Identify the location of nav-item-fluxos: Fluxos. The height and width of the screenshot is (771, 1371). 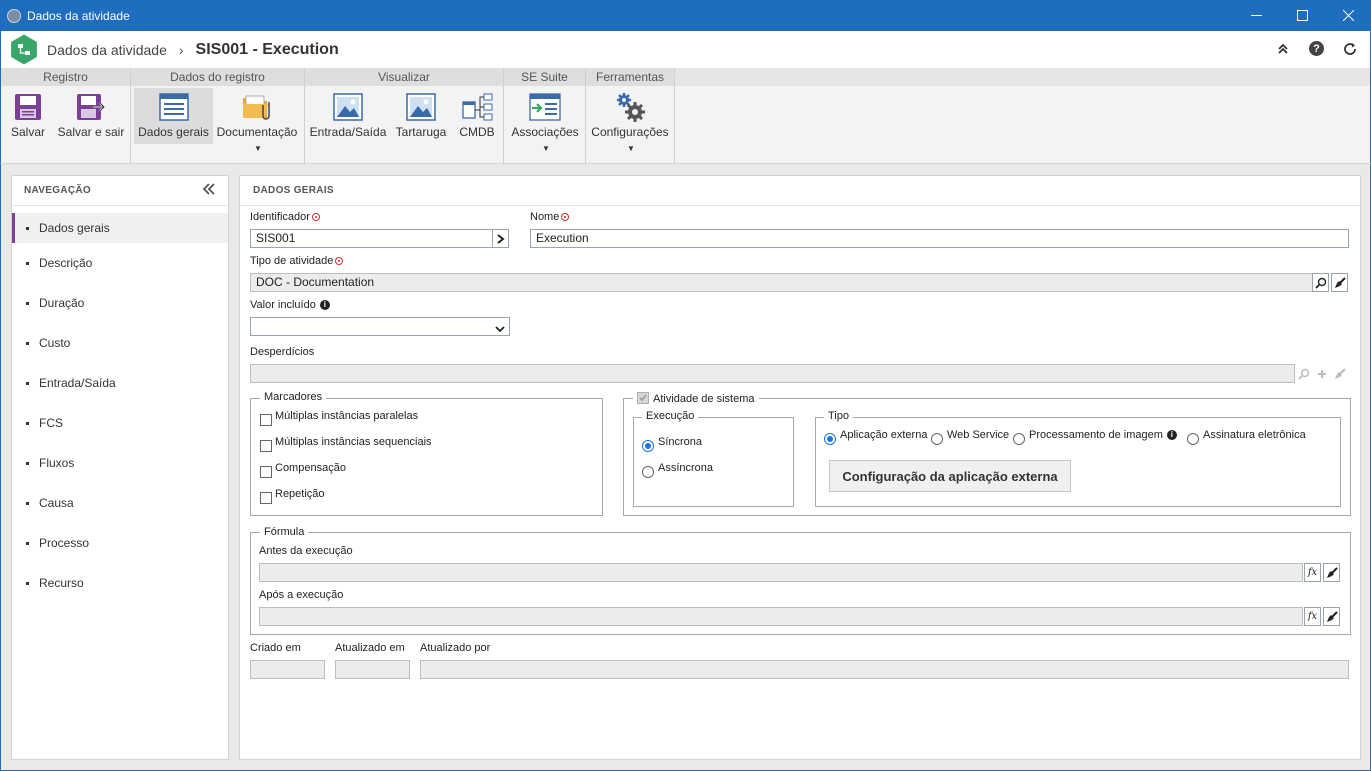
(120, 463).